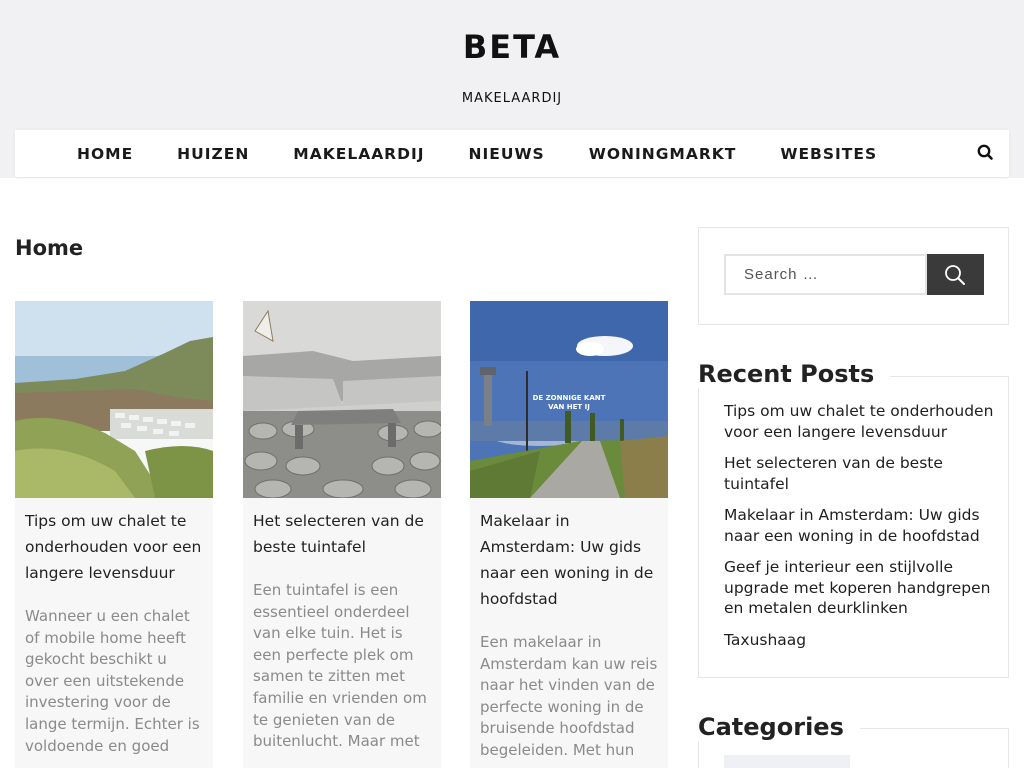  Describe the element at coordinates (114, 399) in the screenshot. I see `post-image-chalet` at that location.